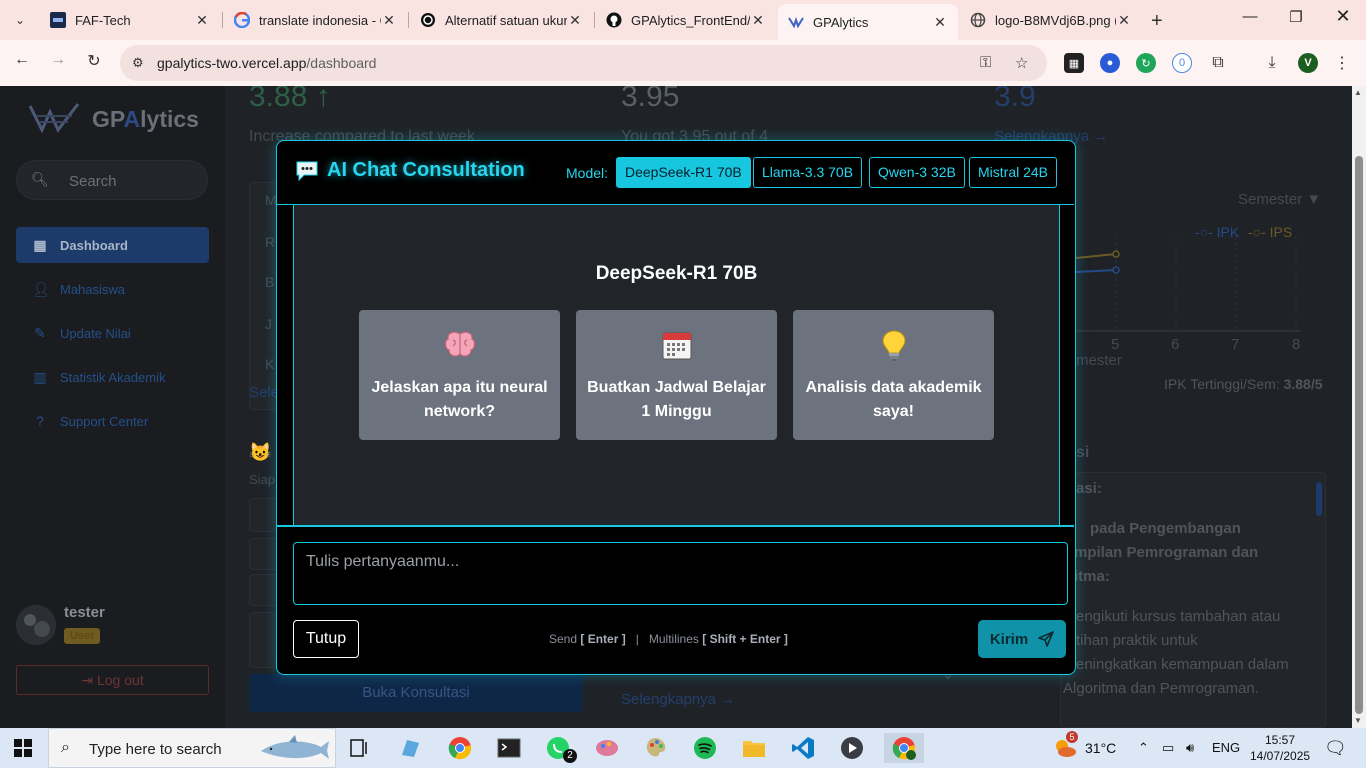  I want to click on bottom-more-link: Selengkapnya →, so click(678, 699).